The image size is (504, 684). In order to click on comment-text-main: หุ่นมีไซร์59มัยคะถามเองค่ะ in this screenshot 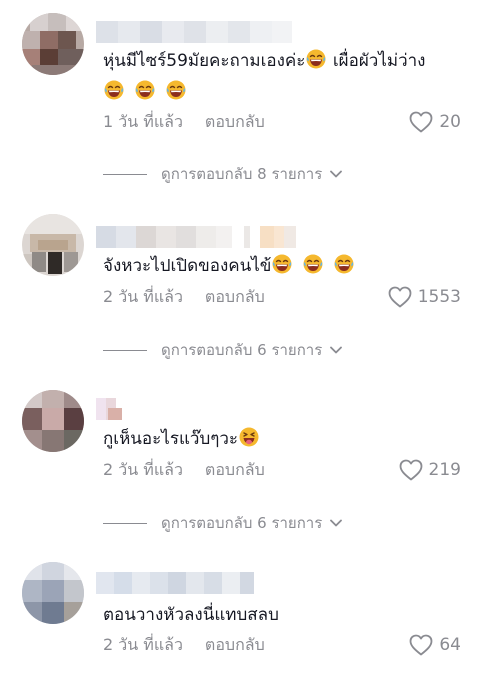, I will do `click(204, 61)`.